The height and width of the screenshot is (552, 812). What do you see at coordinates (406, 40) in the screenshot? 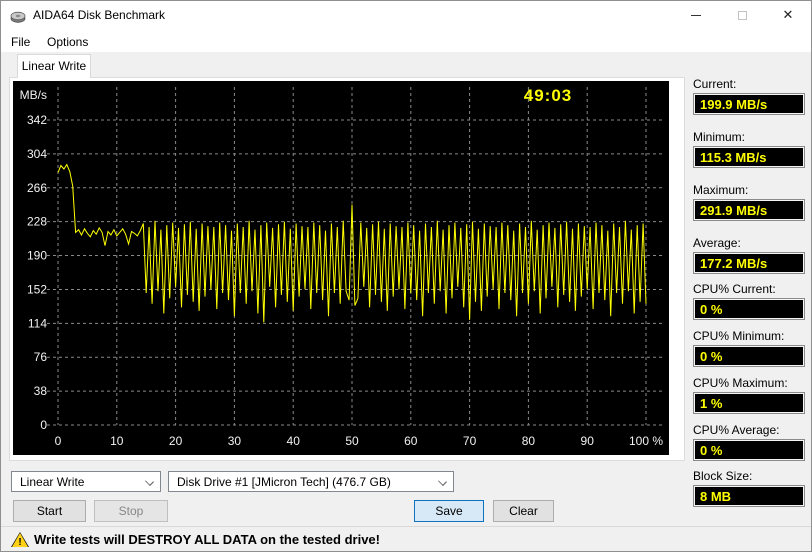
I see `menubar: File Options` at bounding box center [406, 40].